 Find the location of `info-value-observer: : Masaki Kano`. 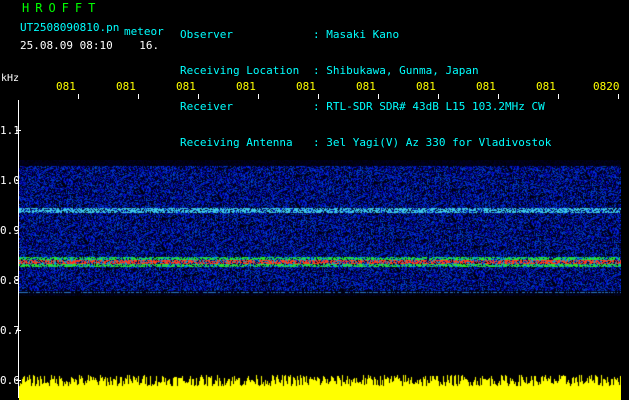

info-value-observer: : Masaki Kano is located at coordinates (356, 34).